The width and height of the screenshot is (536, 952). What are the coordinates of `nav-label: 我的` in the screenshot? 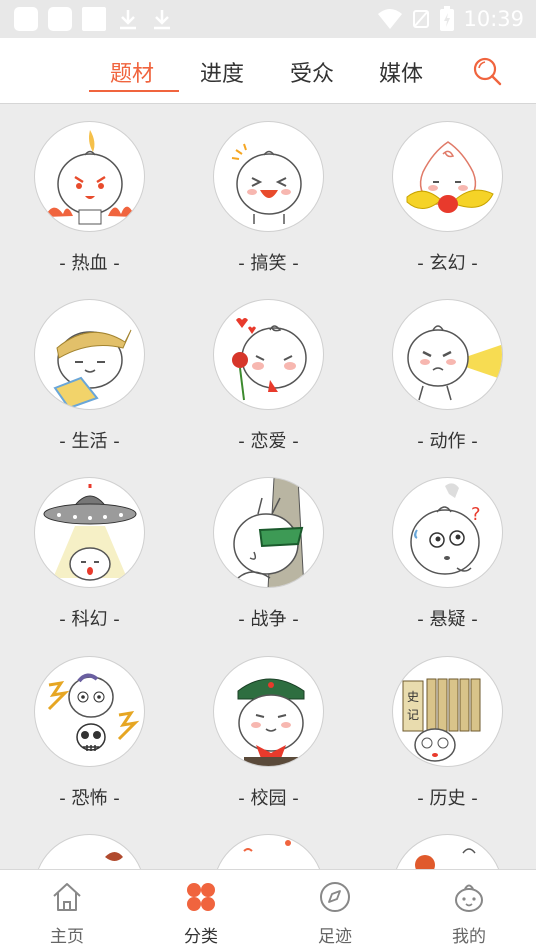 It's located at (469, 937).